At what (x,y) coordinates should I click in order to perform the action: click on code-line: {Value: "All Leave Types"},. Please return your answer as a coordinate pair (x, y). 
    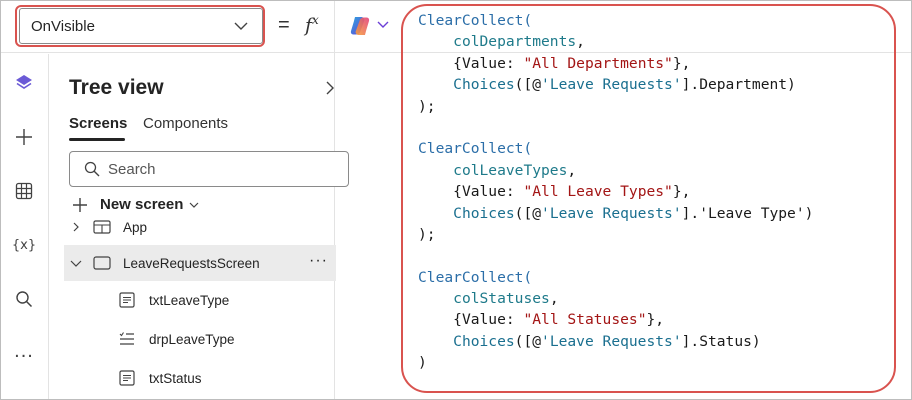
    Looking at the image, I should click on (615, 191).